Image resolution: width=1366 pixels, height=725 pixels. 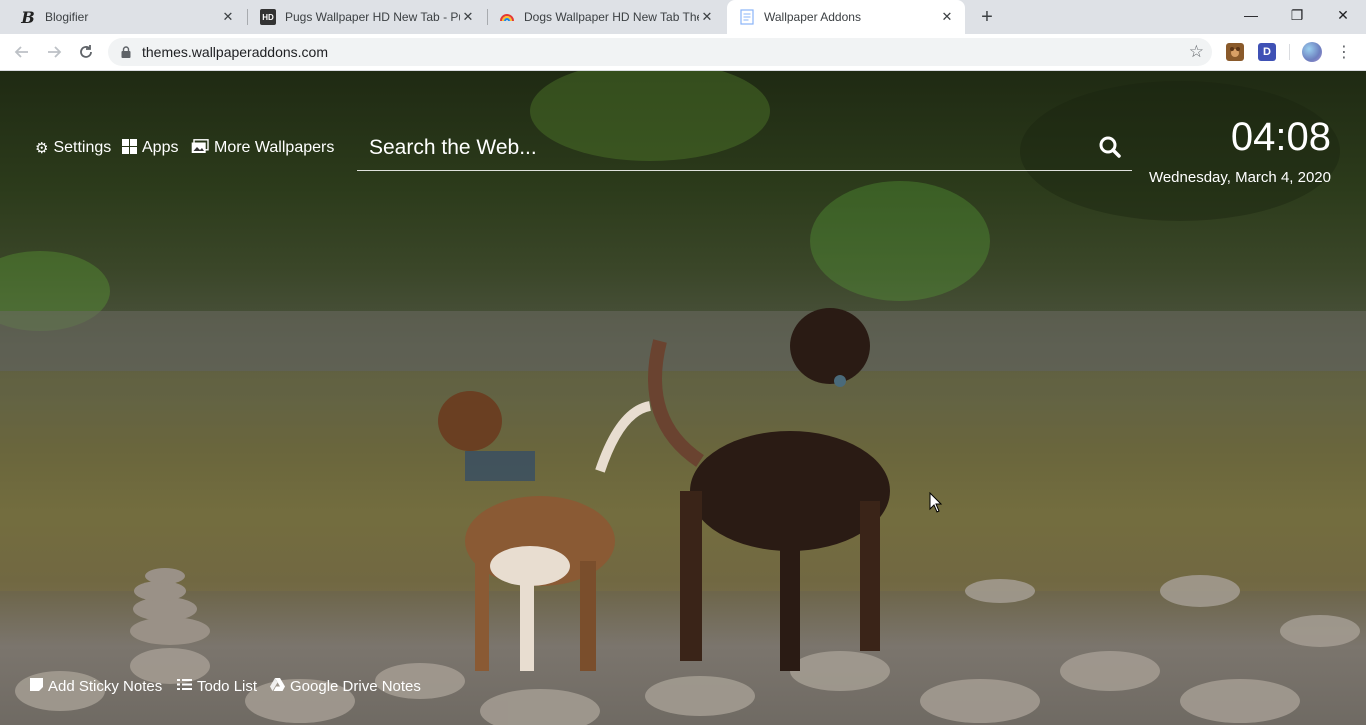 What do you see at coordinates (1110, 147) in the screenshot?
I see `search-icon` at bounding box center [1110, 147].